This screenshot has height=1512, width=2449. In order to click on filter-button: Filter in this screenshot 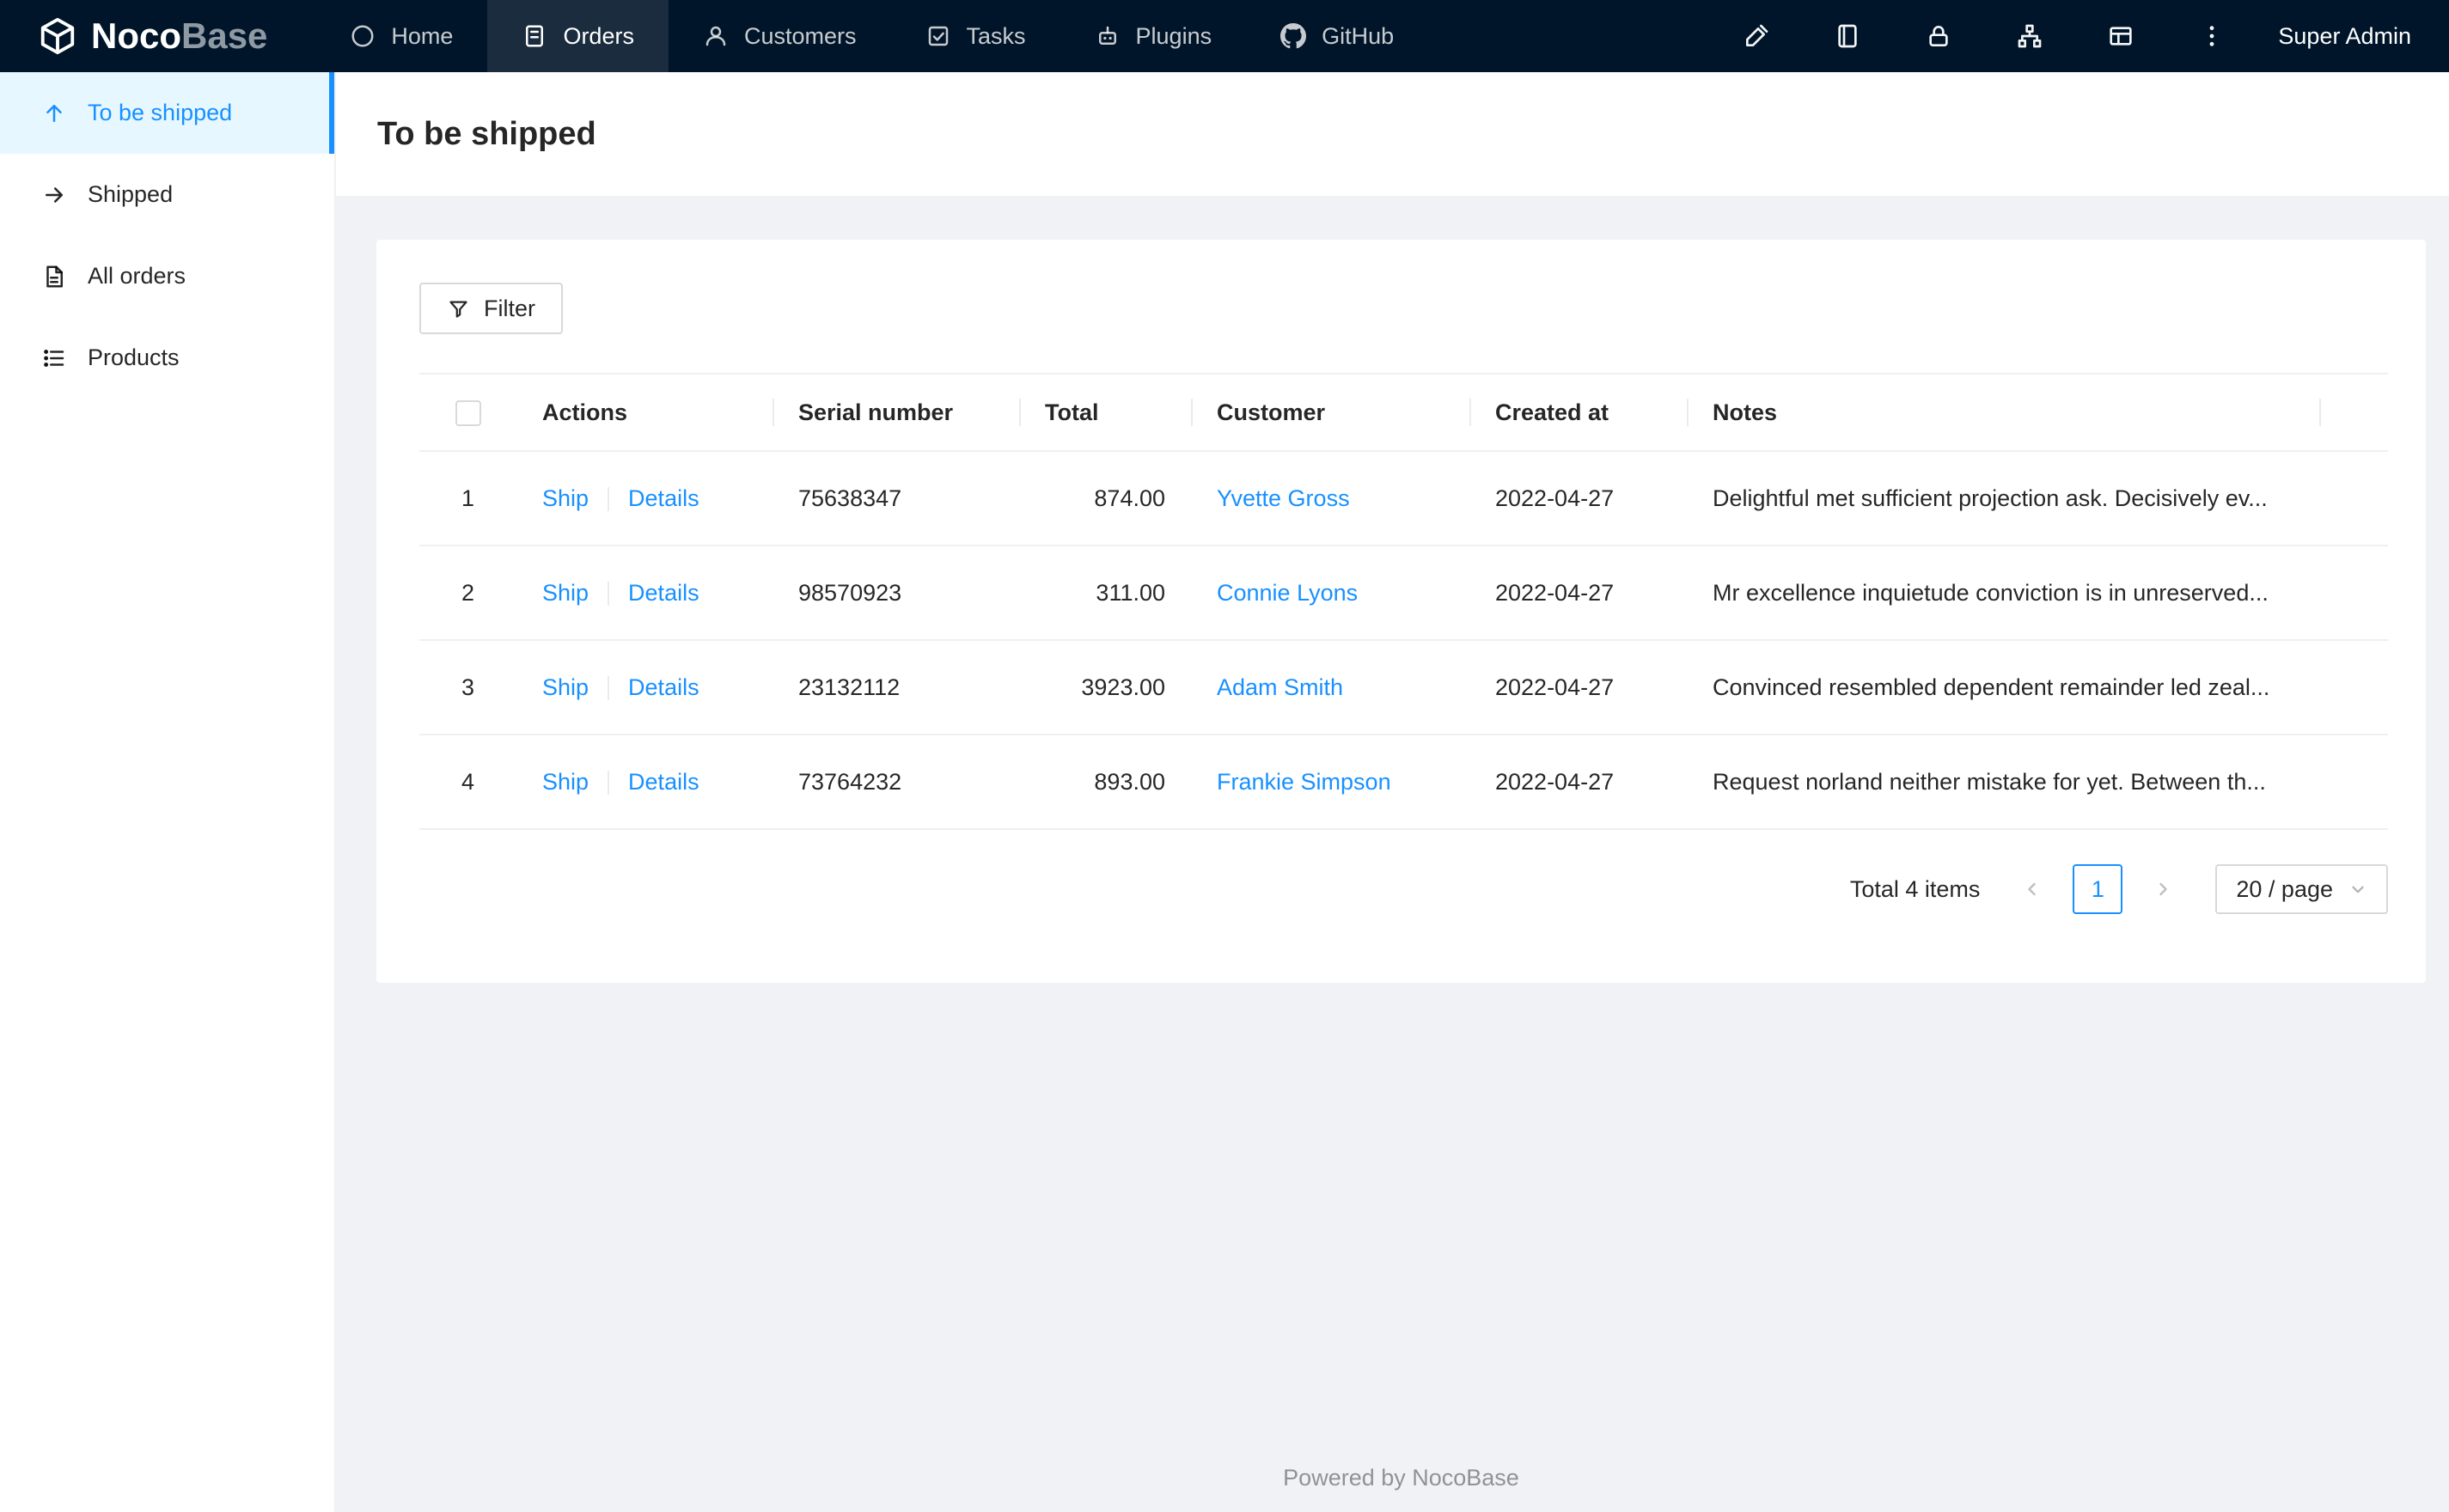, I will do `click(491, 308)`.